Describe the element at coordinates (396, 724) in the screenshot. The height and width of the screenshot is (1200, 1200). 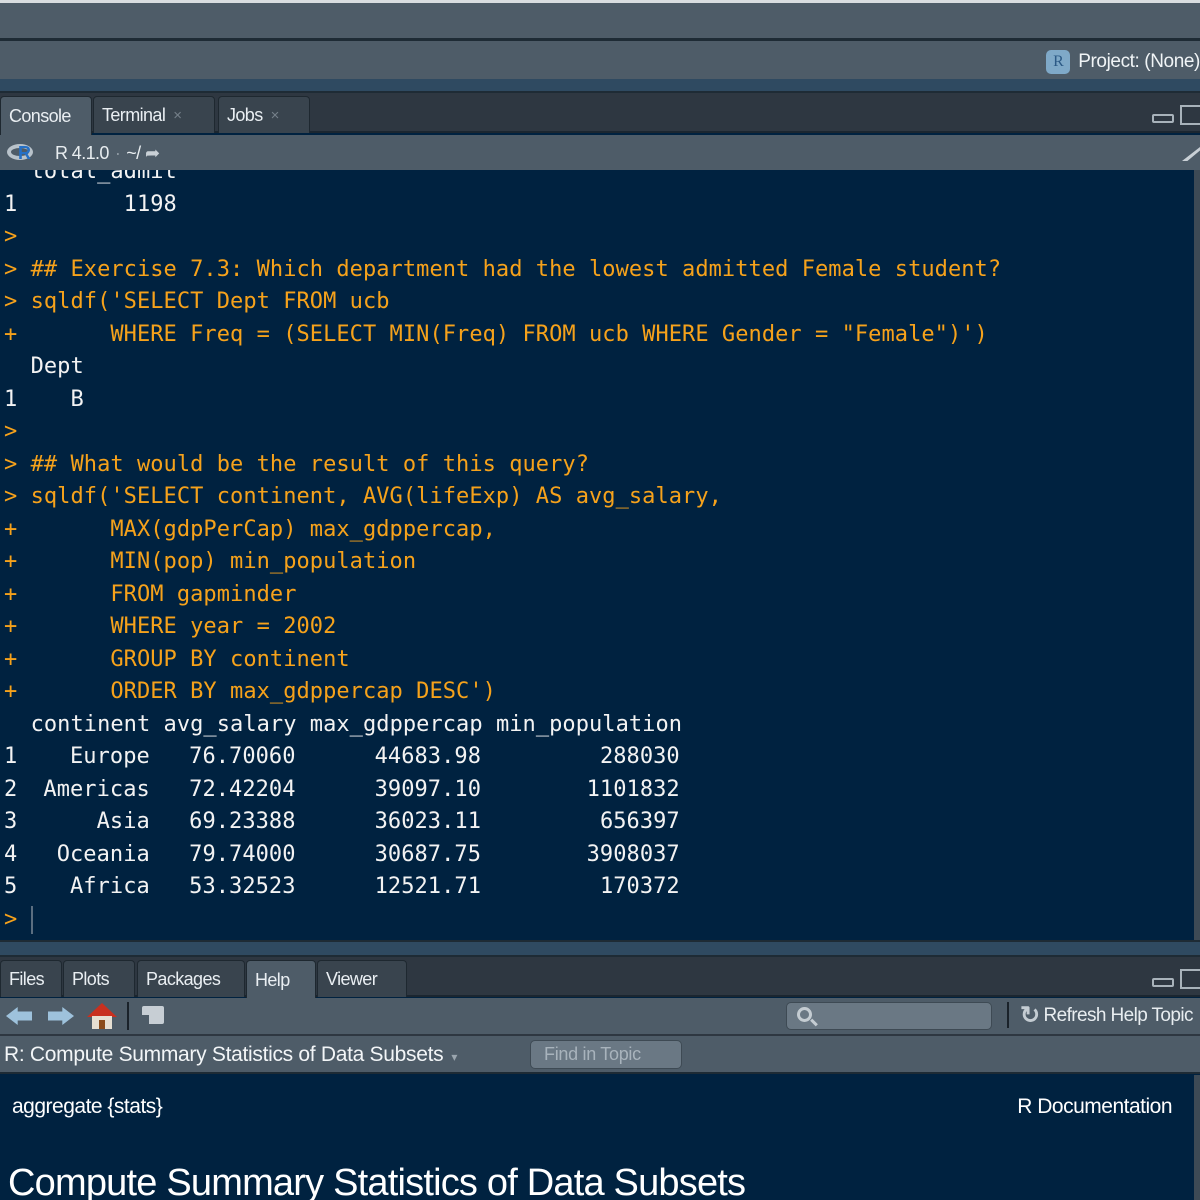
I see `column-header: max_gdppercap` at that location.